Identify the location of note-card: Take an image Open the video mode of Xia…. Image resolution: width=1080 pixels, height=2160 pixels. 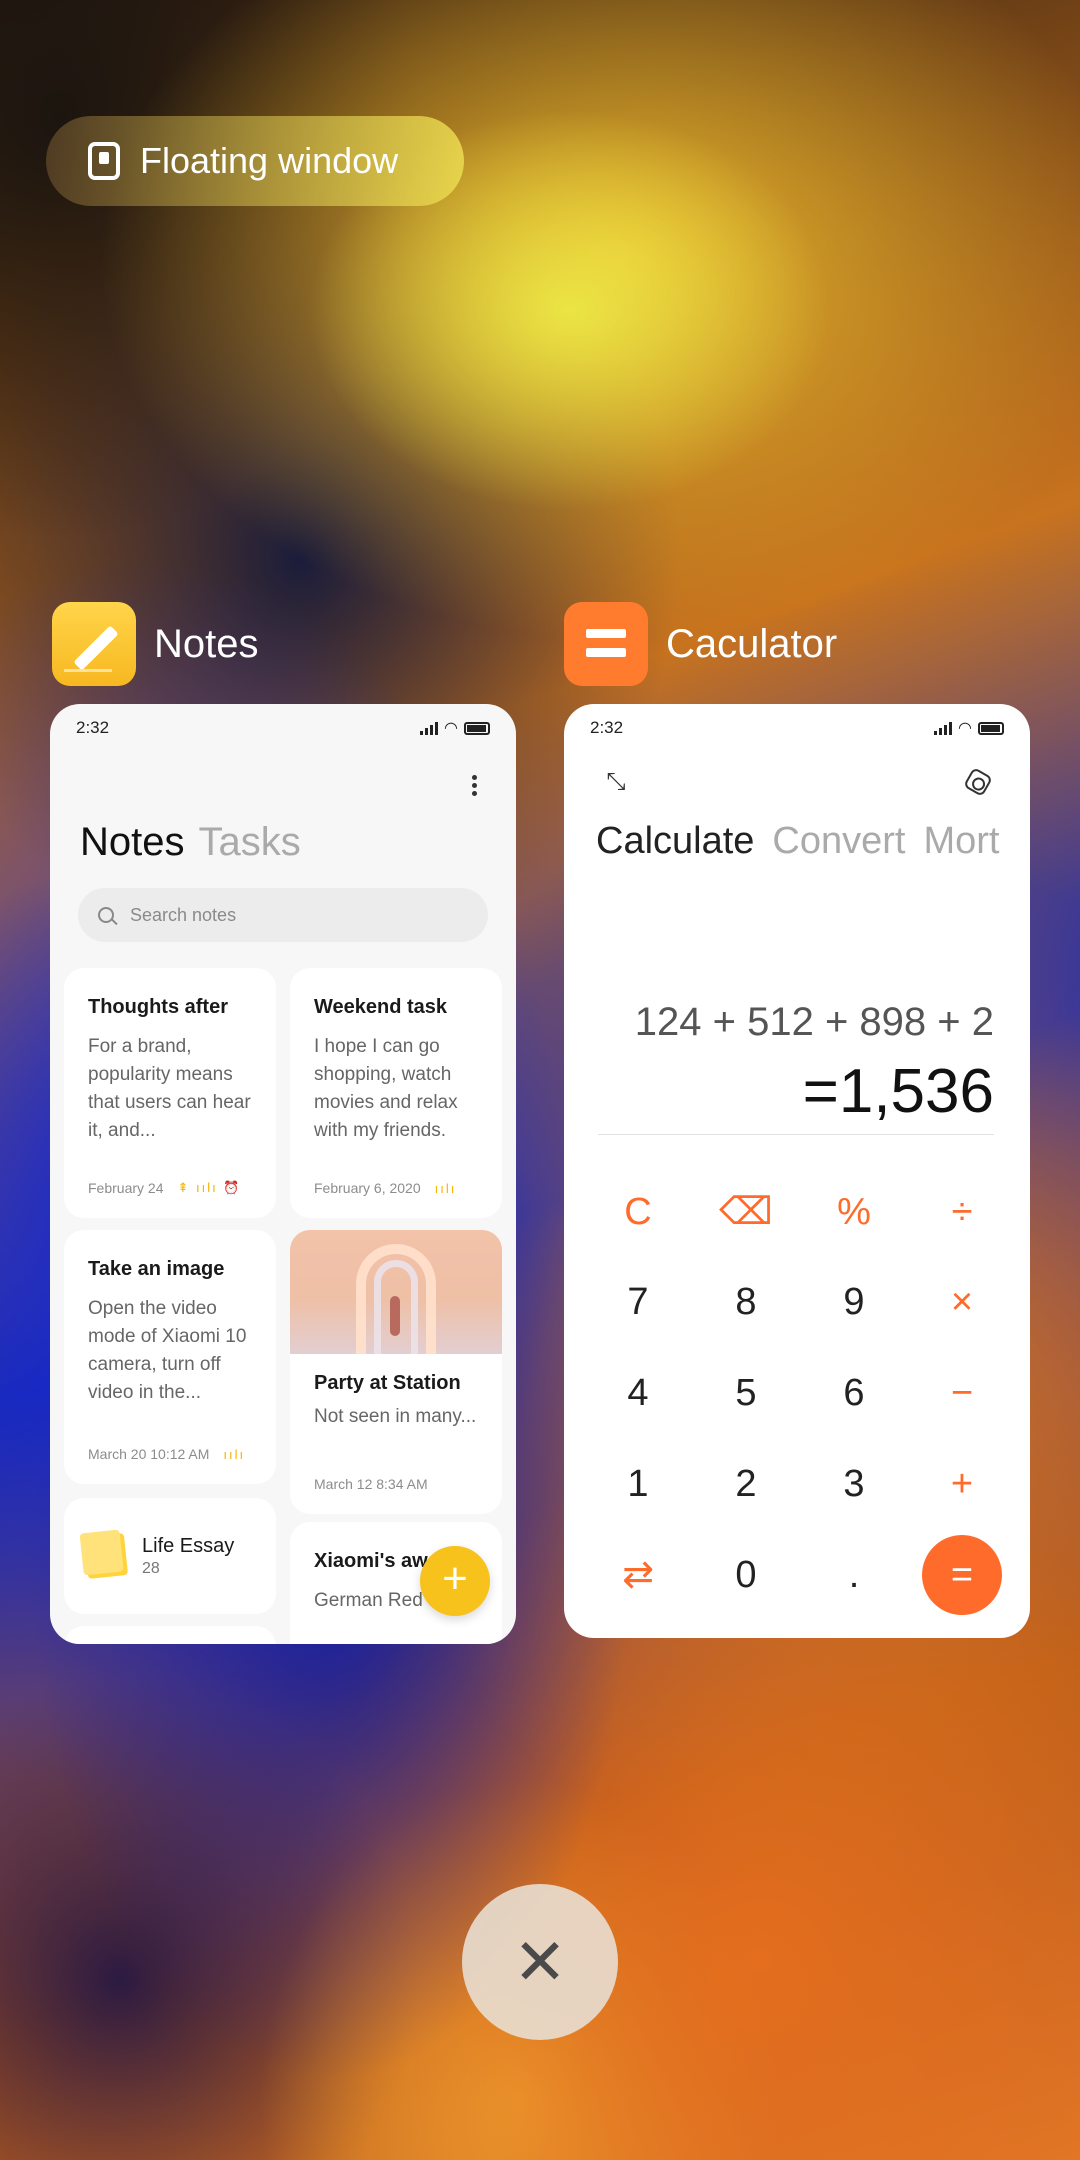
(170, 1357).